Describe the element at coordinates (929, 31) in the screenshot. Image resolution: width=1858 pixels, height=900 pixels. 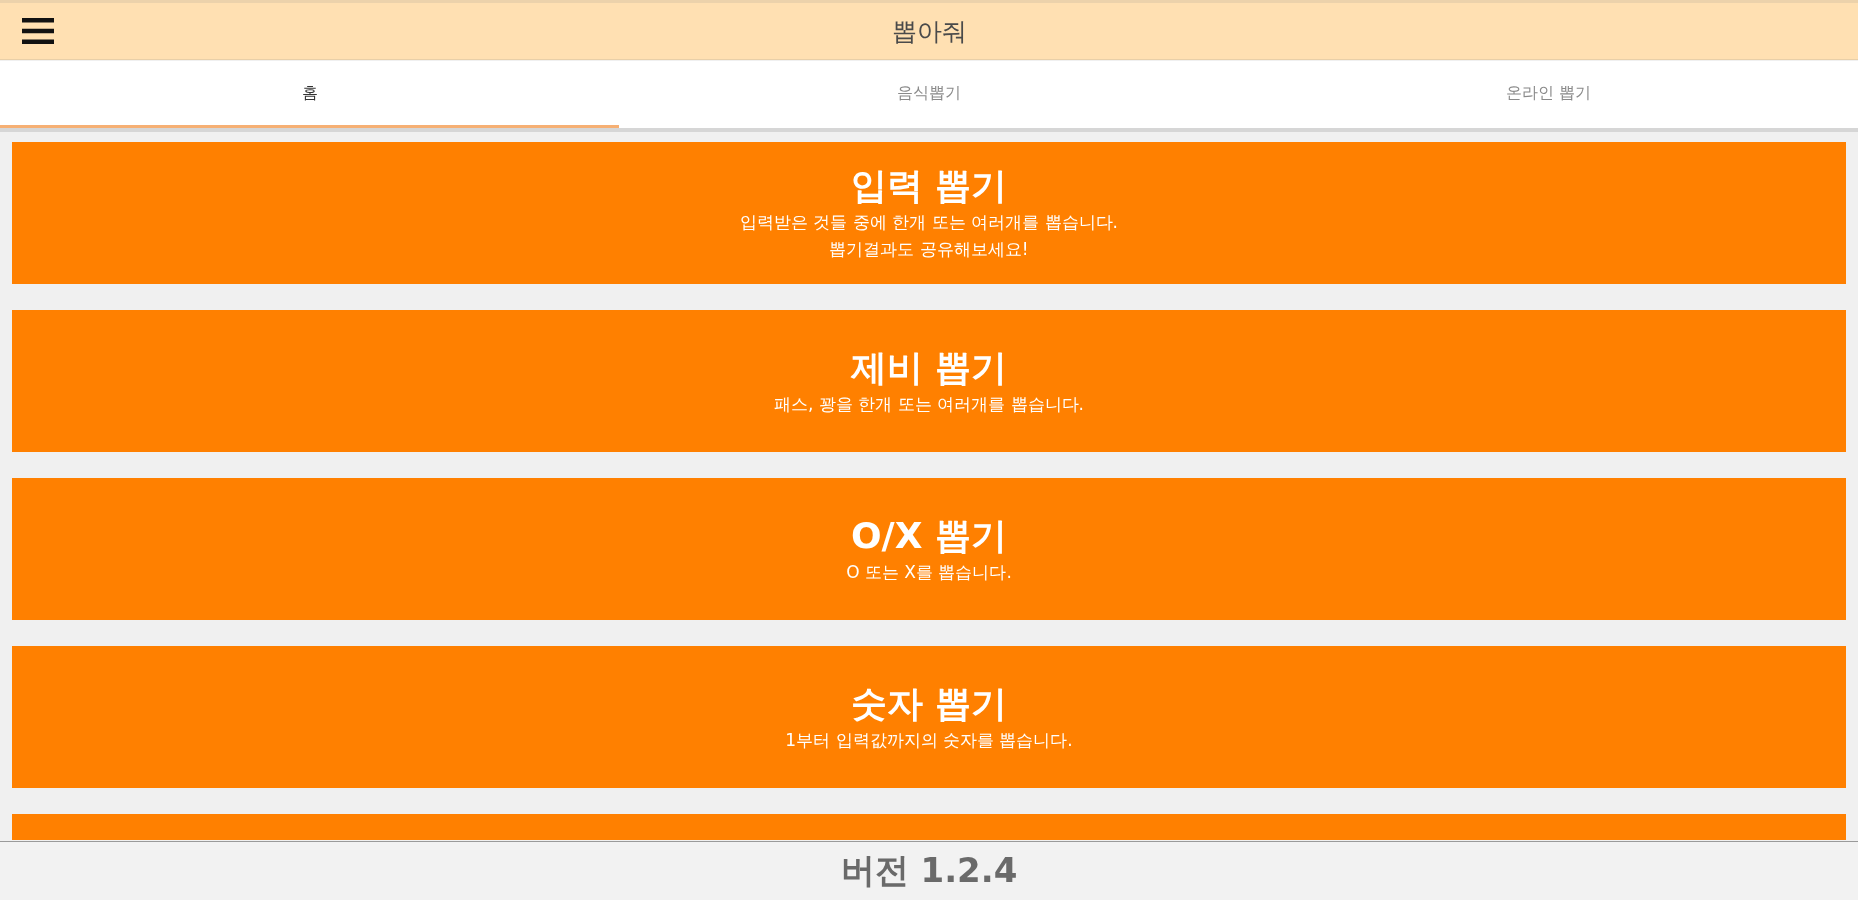
I see `app-title: 뽑아줘` at that location.